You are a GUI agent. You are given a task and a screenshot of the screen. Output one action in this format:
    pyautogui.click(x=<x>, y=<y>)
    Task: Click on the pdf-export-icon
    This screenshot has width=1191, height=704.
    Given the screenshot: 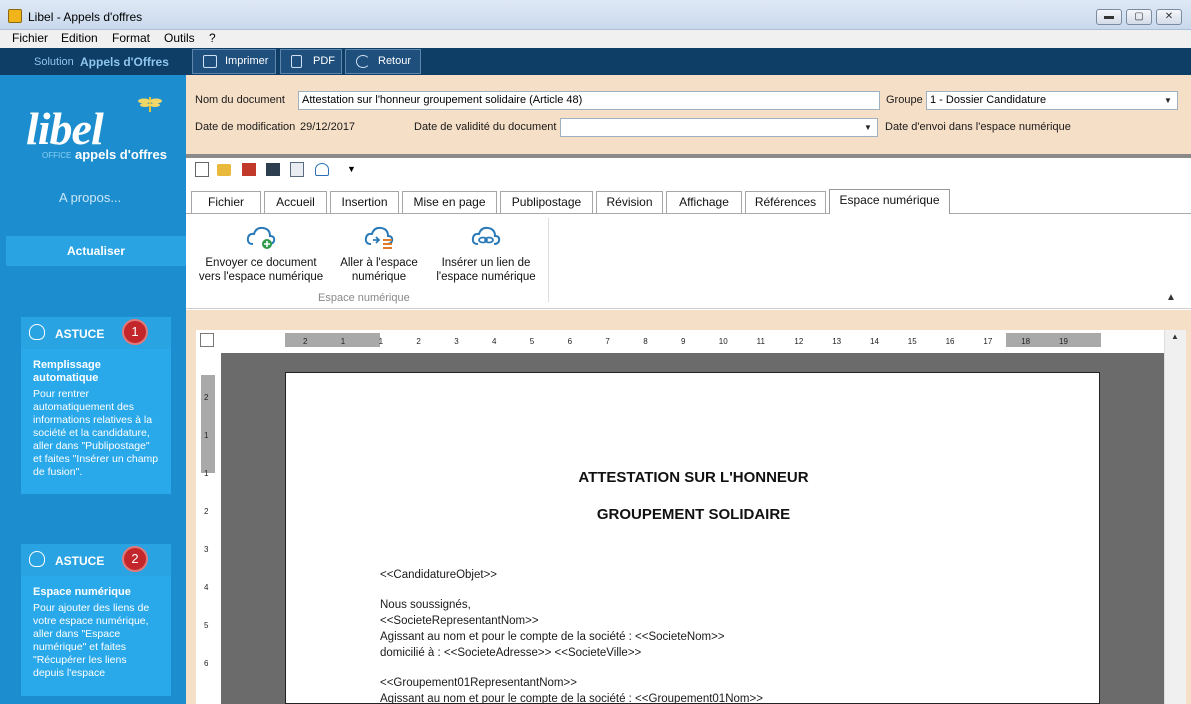 What is the action you would take?
    pyautogui.click(x=249, y=169)
    